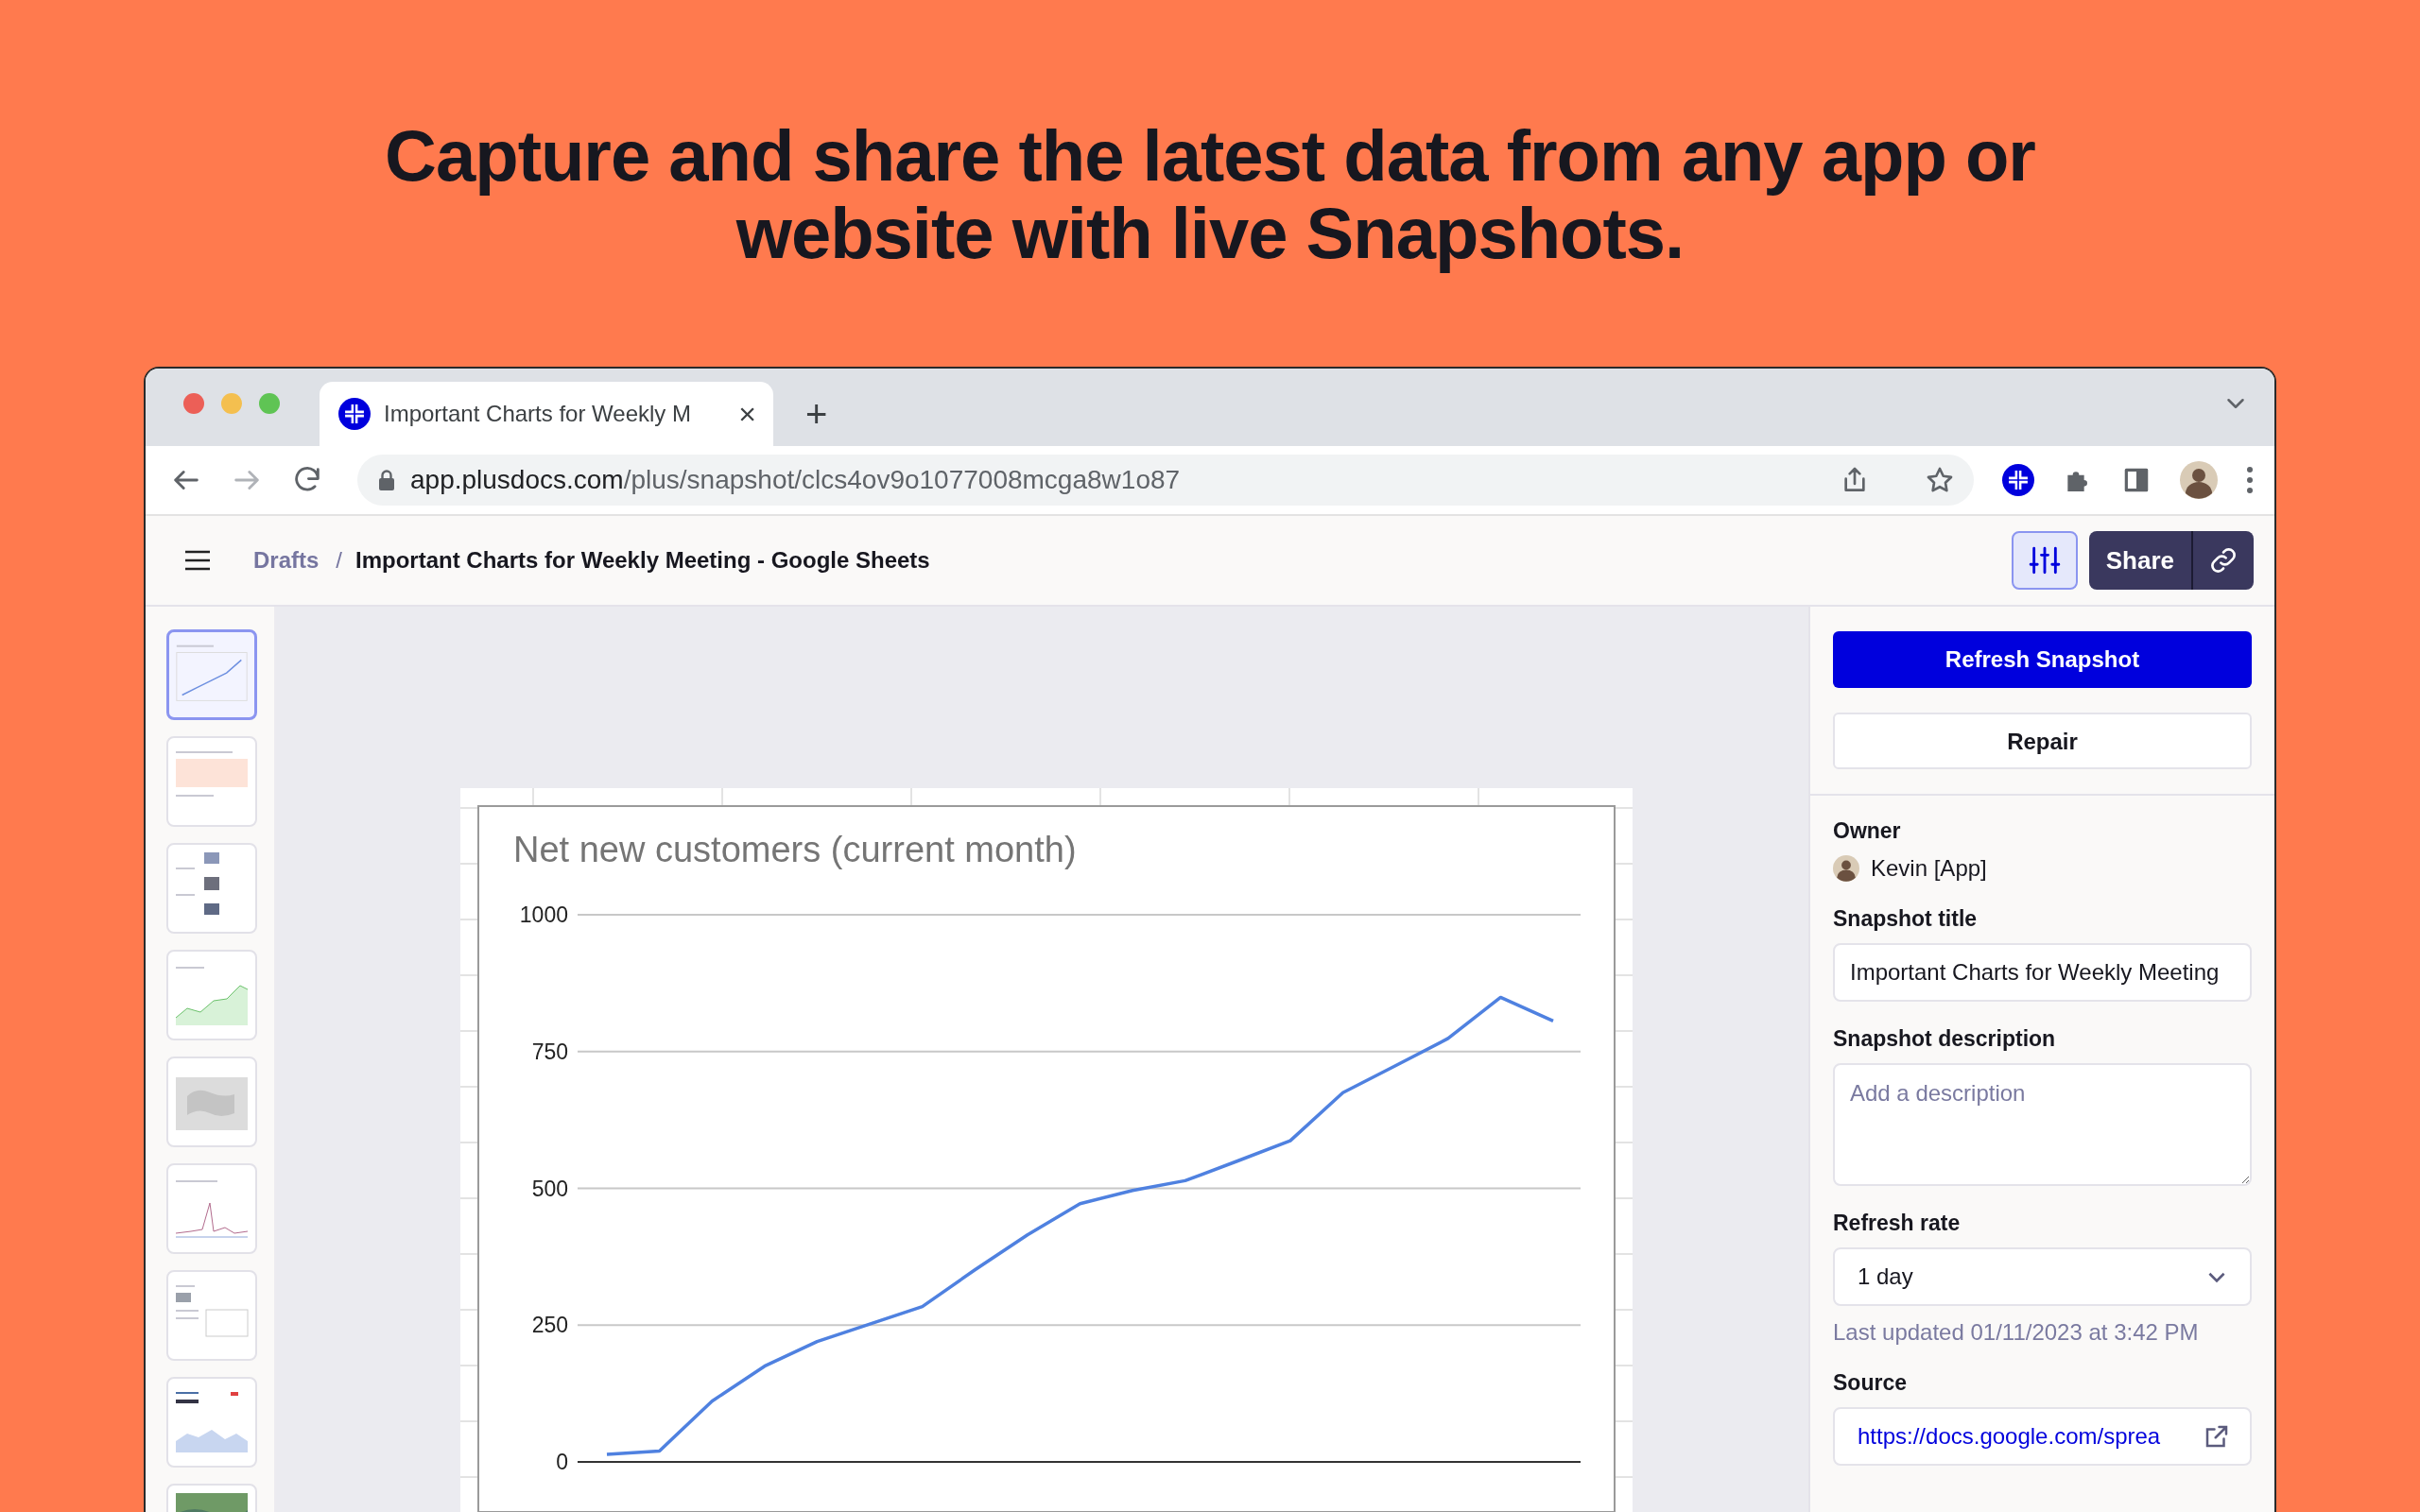  I want to click on last-updated-text: Last updated 01/11/2023 at 3:42 PM, so click(2017, 1332).